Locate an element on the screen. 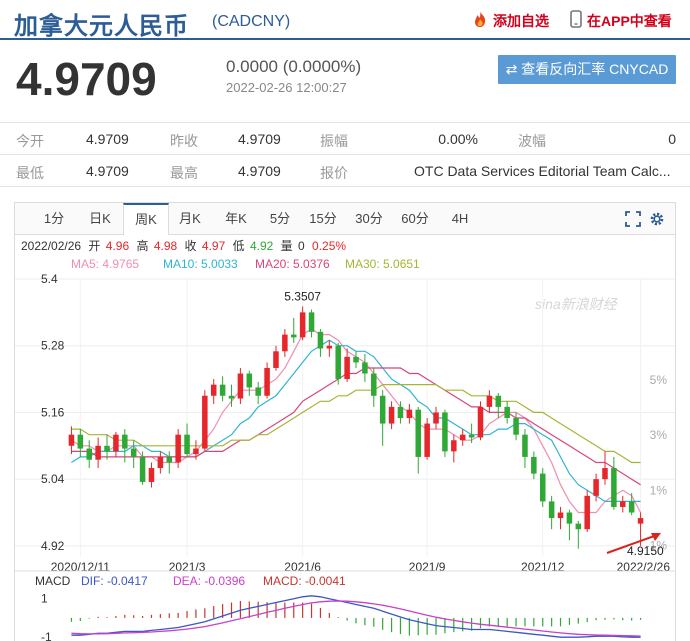 The height and width of the screenshot is (641, 690). macd-label-name: MACD is located at coordinates (53, 581).